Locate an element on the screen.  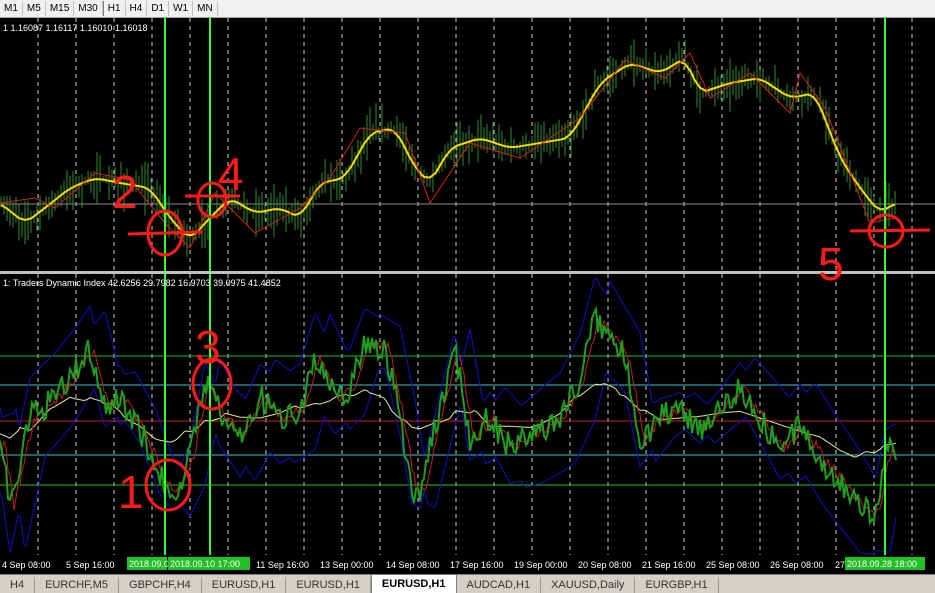
time-axis-label: 14 Sep 08:00 is located at coordinates (413, 565).